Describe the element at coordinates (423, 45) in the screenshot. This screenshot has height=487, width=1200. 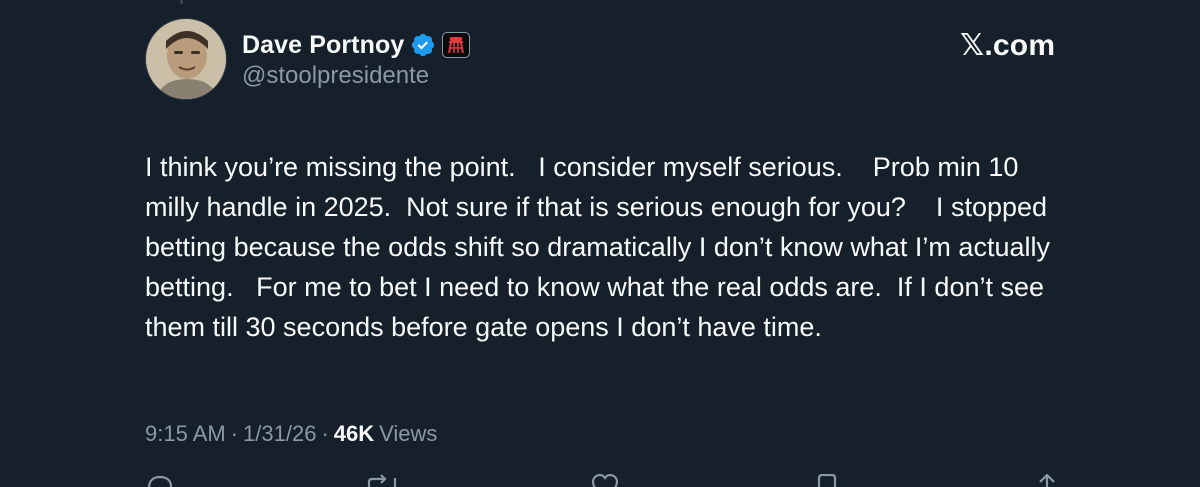
I see `verified-badge-icon` at that location.